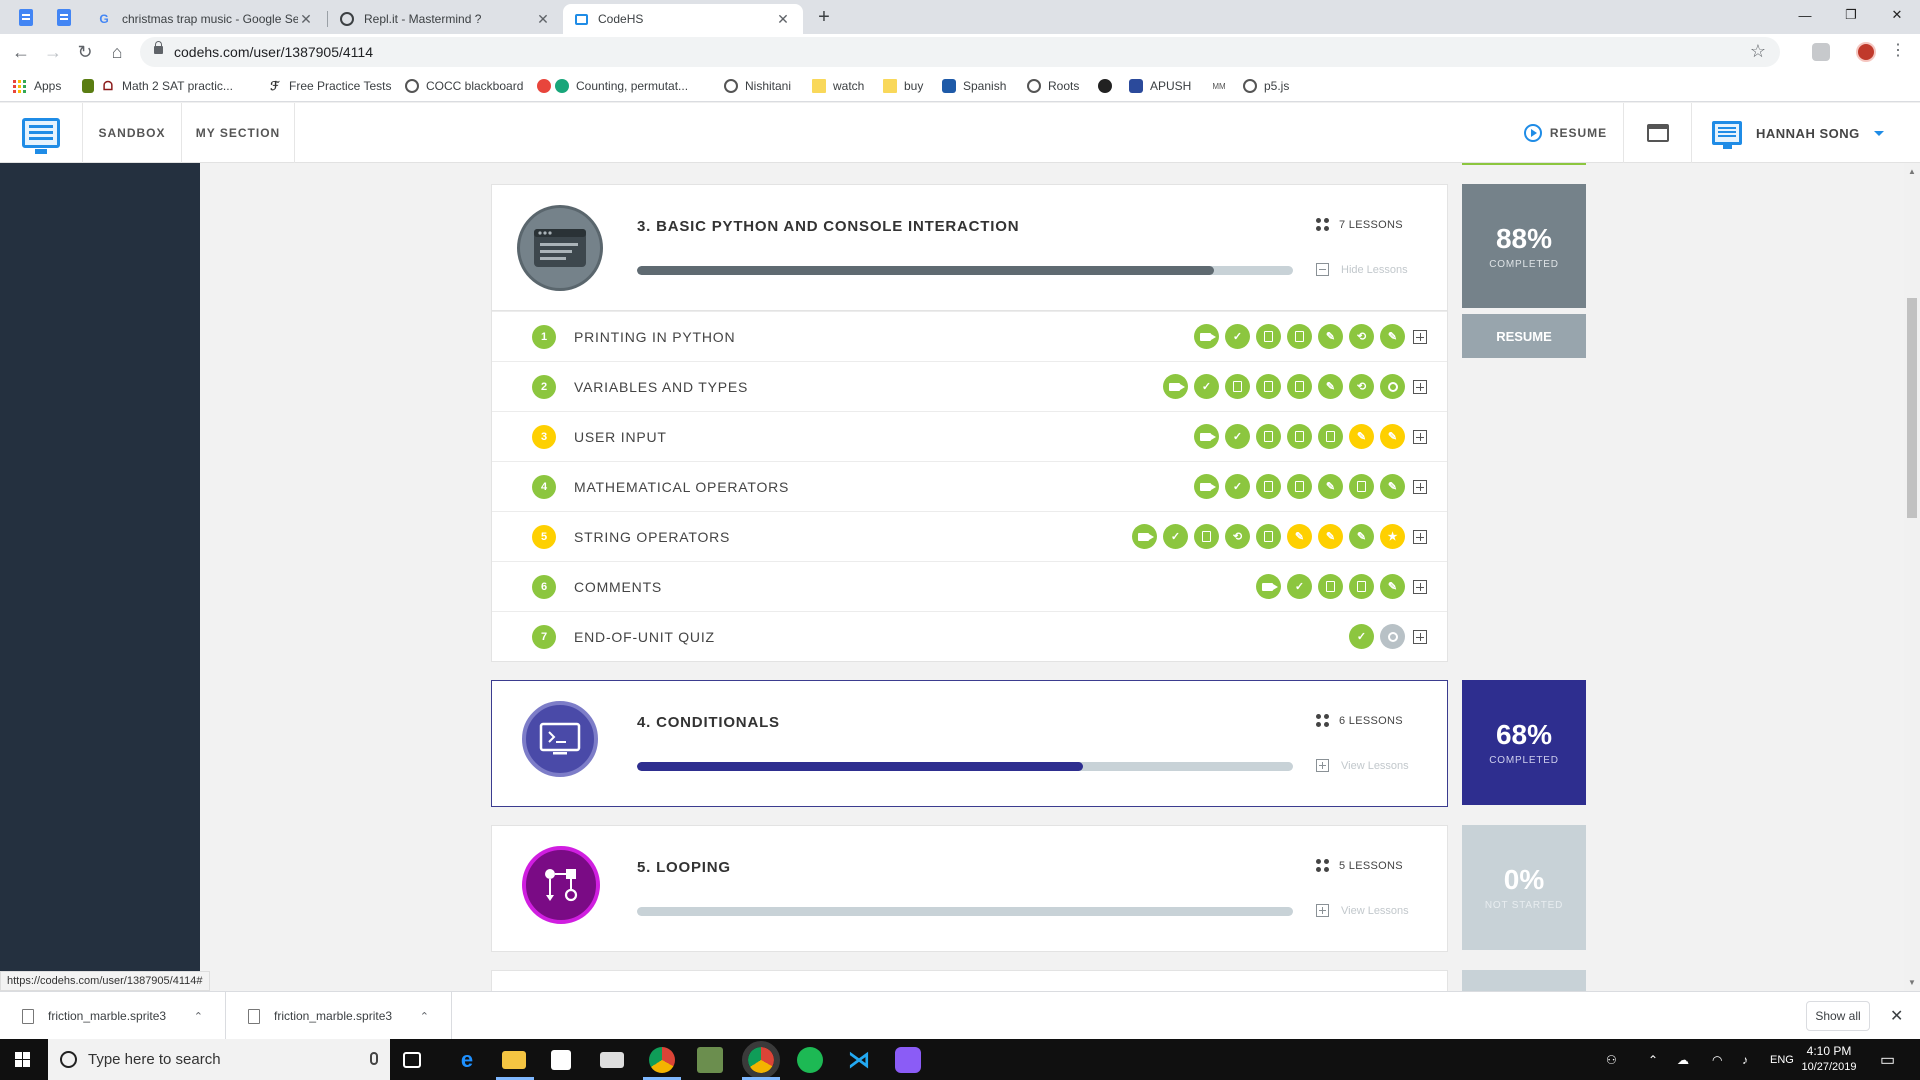  What do you see at coordinates (969, 743) in the screenshot?
I see `unit-card-conditionals: 4. CONDITIONALS 6 LESSONS View Lessons` at bounding box center [969, 743].